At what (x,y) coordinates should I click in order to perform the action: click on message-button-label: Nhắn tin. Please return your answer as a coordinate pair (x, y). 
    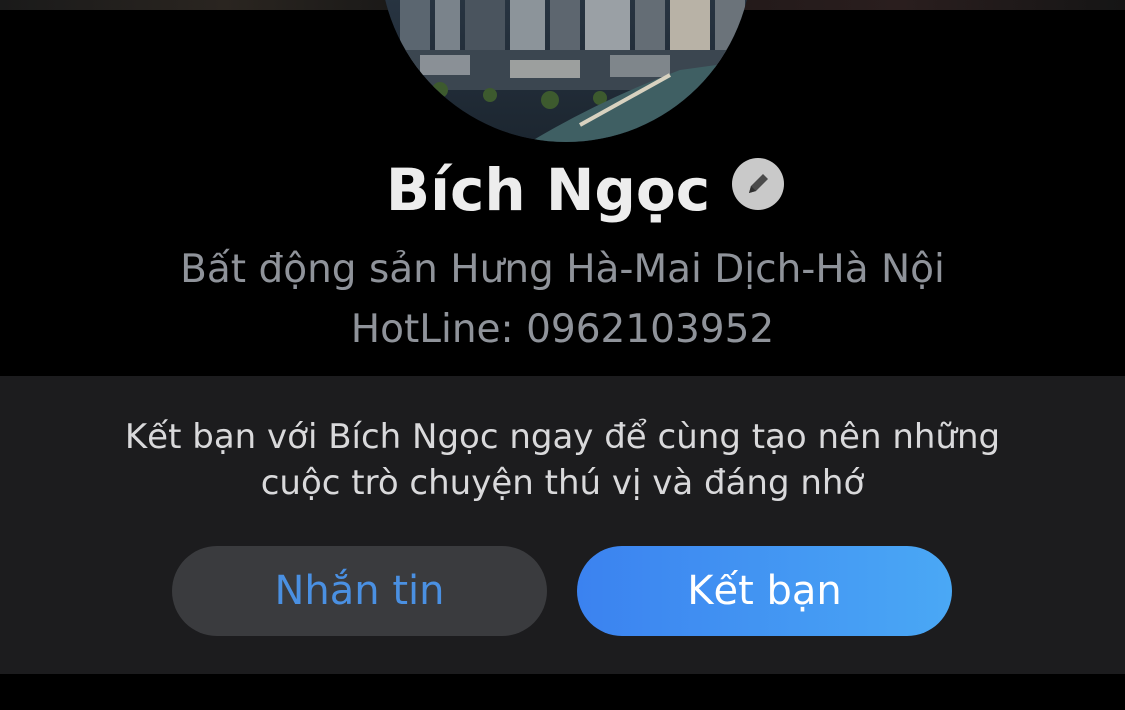
    Looking at the image, I should click on (359, 591).